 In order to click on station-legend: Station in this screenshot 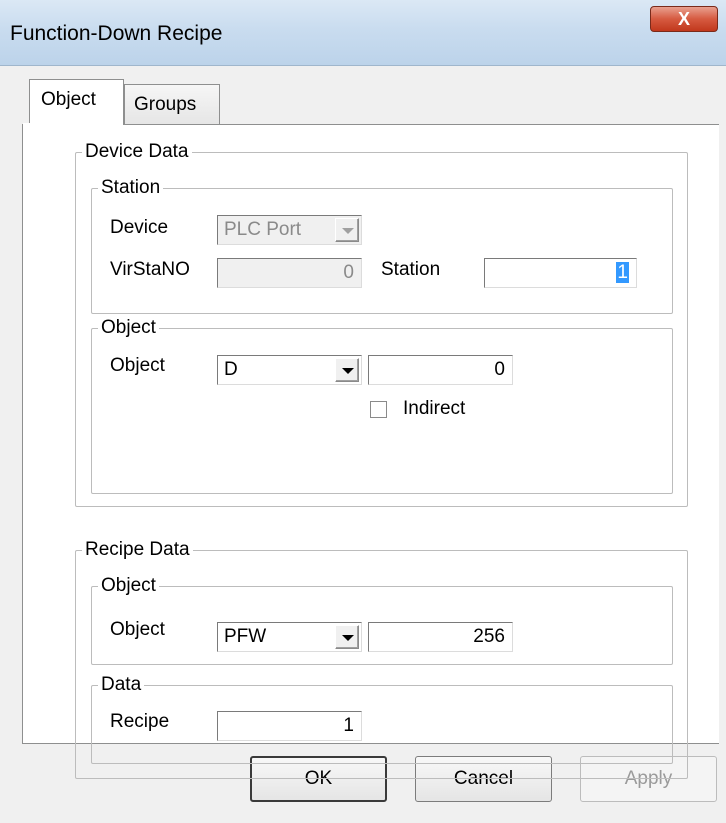, I will do `click(131, 187)`.